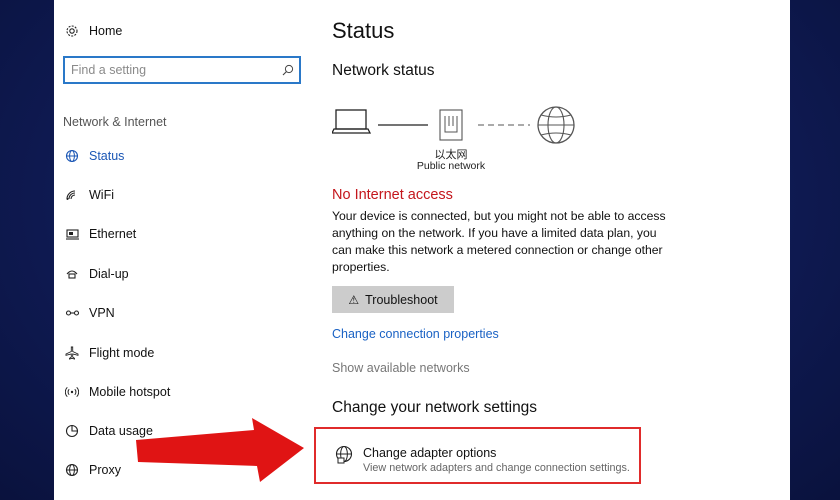  I want to click on sidebar-item-label: Flight mode, so click(122, 353).